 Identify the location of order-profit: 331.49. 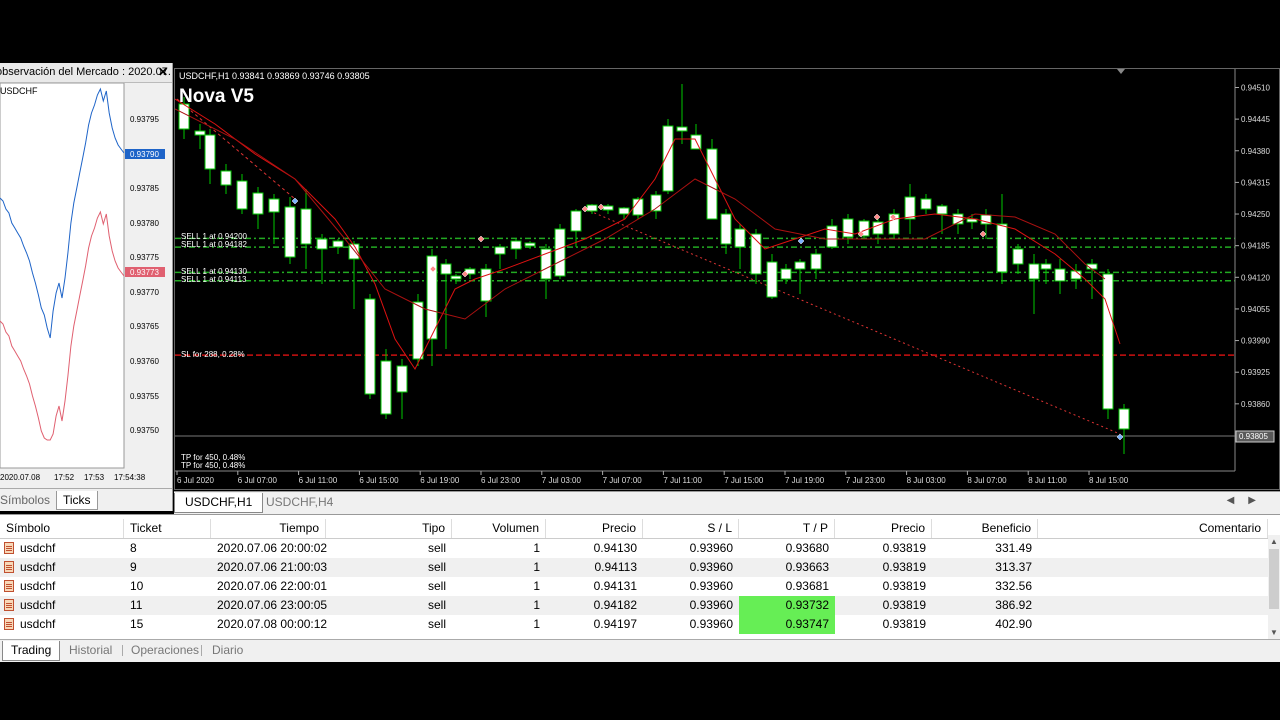
(1013, 548).